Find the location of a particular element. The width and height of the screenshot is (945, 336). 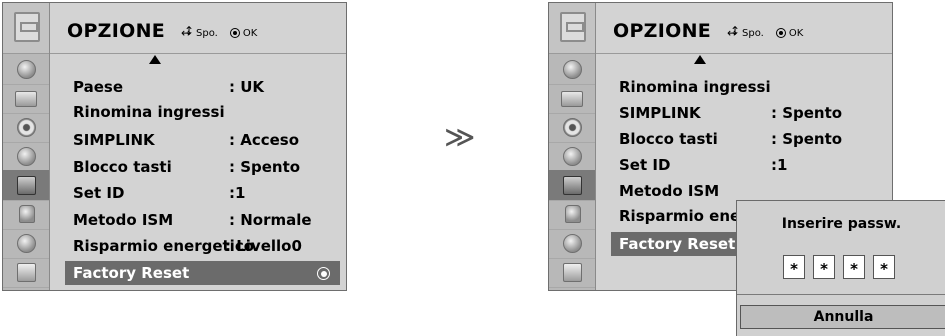

menu-item-risparmio-energetico: Risparmio energetico : Livello0 is located at coordinates (206, 246).